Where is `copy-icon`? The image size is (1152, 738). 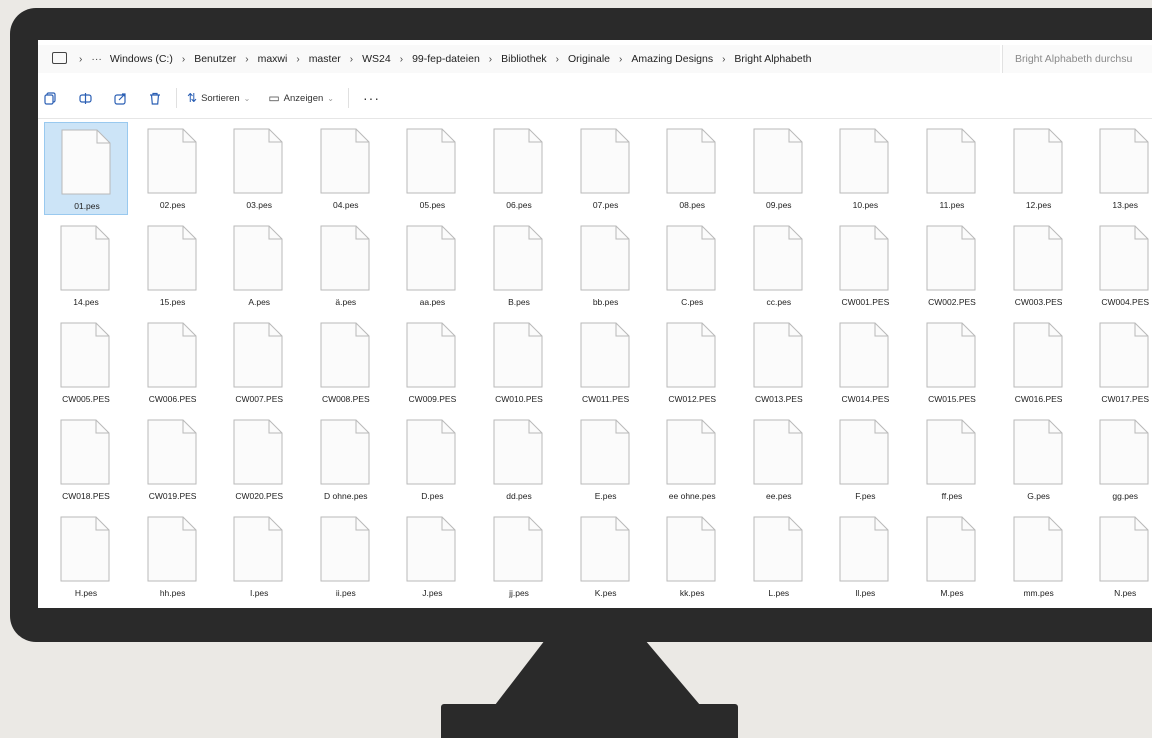
copy-icon is located at coordinates (50, 98).